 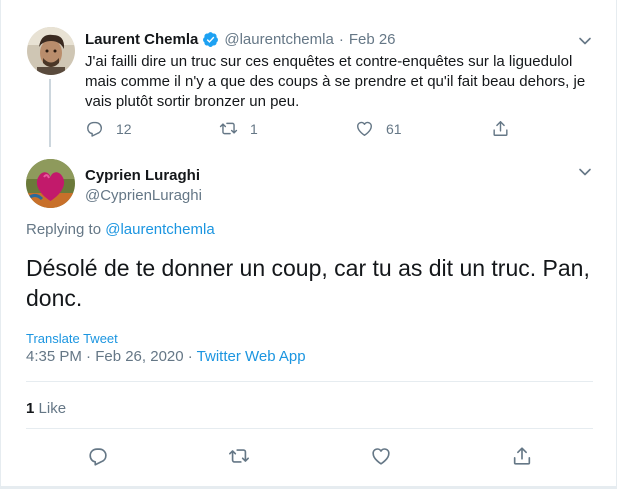 I want to click on author-name: Cyprien Luraghi, so click(x=142, y=175).